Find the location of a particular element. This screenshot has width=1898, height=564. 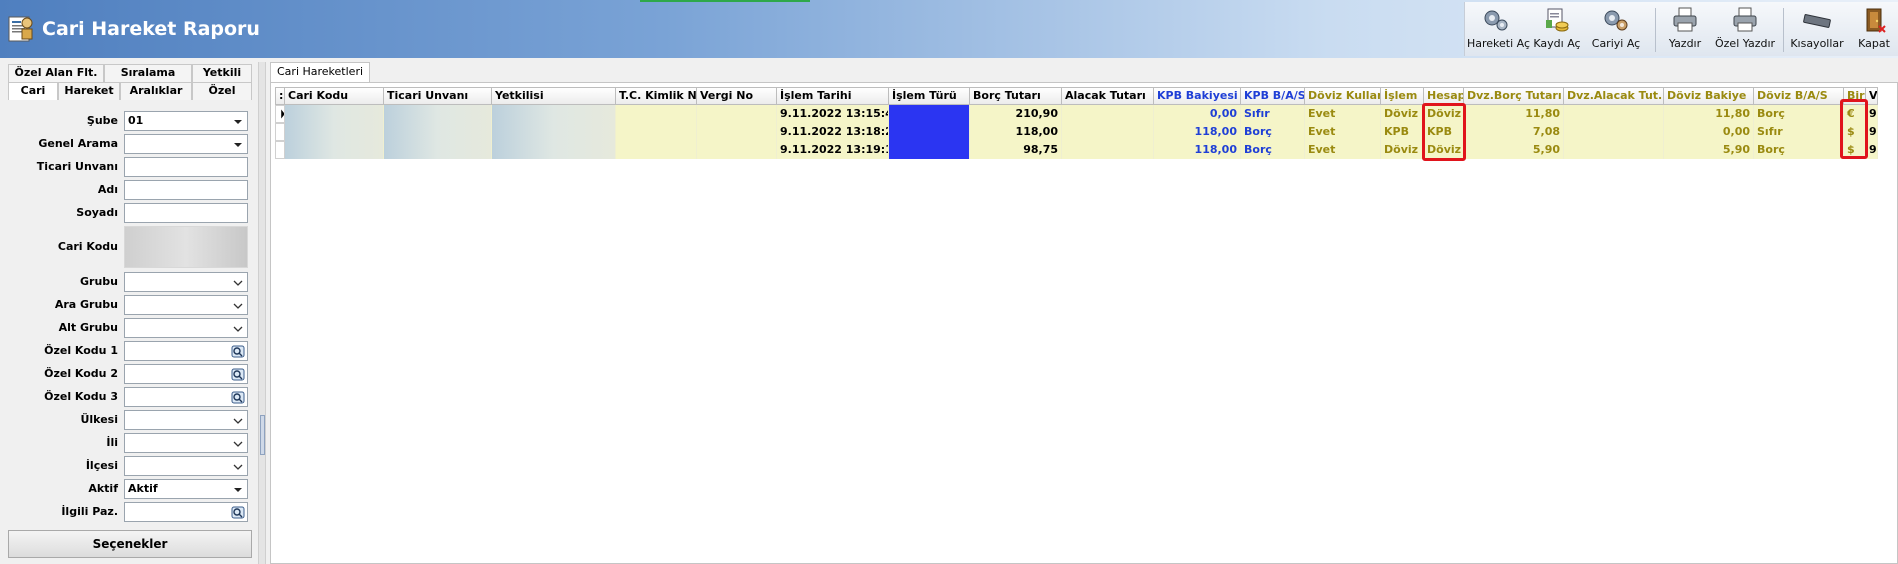

cell-borc-tutari: 210,90 is located at coordinates (1016, 114).